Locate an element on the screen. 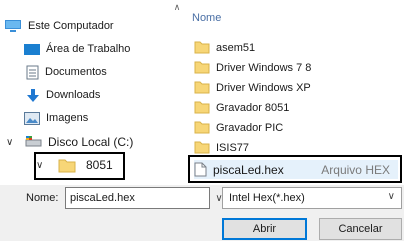 The height and width of the screenshot is (241, 404). list-item: Driver Windows 7 8 is located at coordinates (252, 67).